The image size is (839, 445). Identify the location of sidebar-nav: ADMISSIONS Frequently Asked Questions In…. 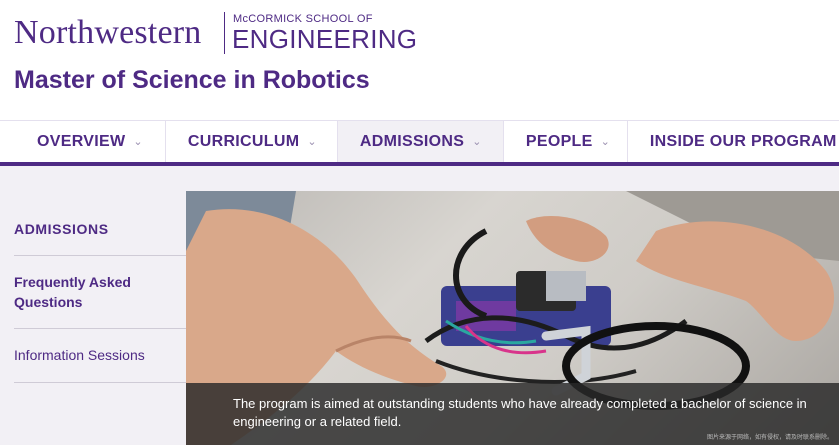
(100, 292).